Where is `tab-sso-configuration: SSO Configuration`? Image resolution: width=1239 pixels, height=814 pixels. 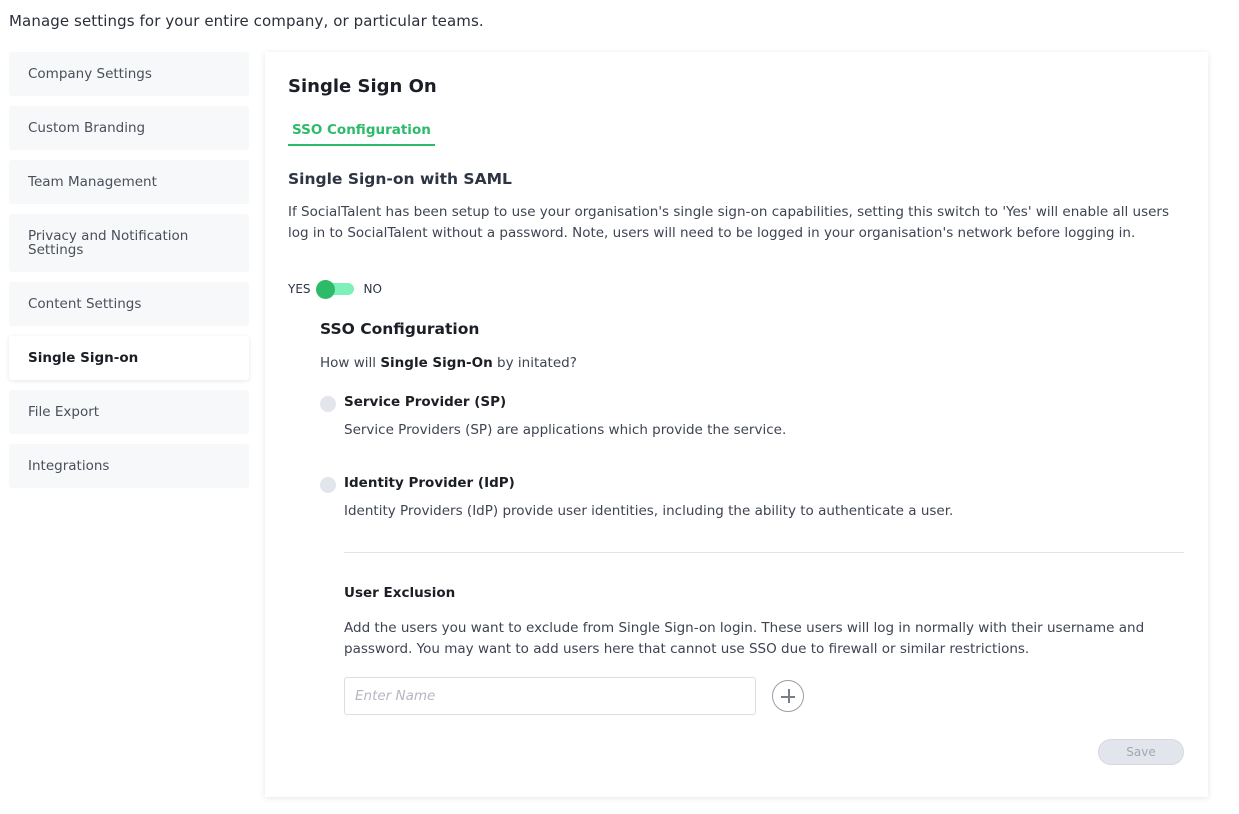 tab-sso-configuration: SSO Configuration is located at coordinates (361, 134).